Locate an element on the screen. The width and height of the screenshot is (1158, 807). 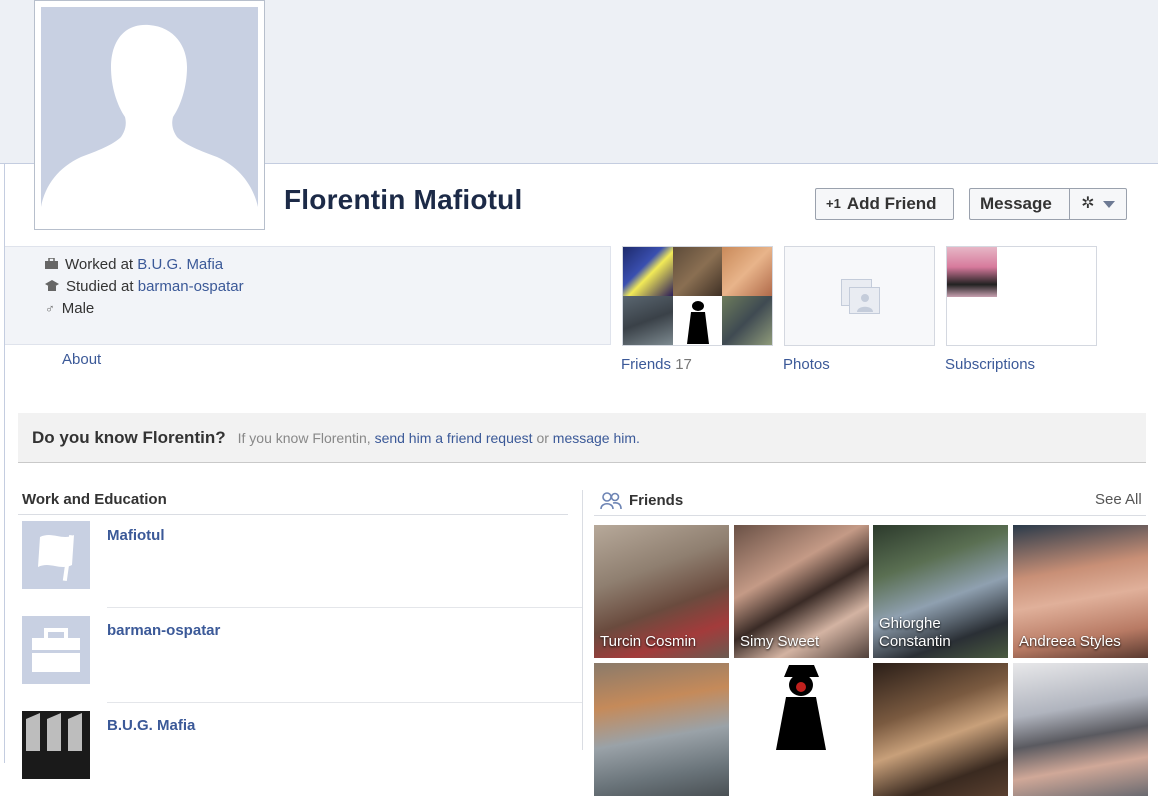
friend-tile: Andreea Styles is located at coordinates (1080, 591).